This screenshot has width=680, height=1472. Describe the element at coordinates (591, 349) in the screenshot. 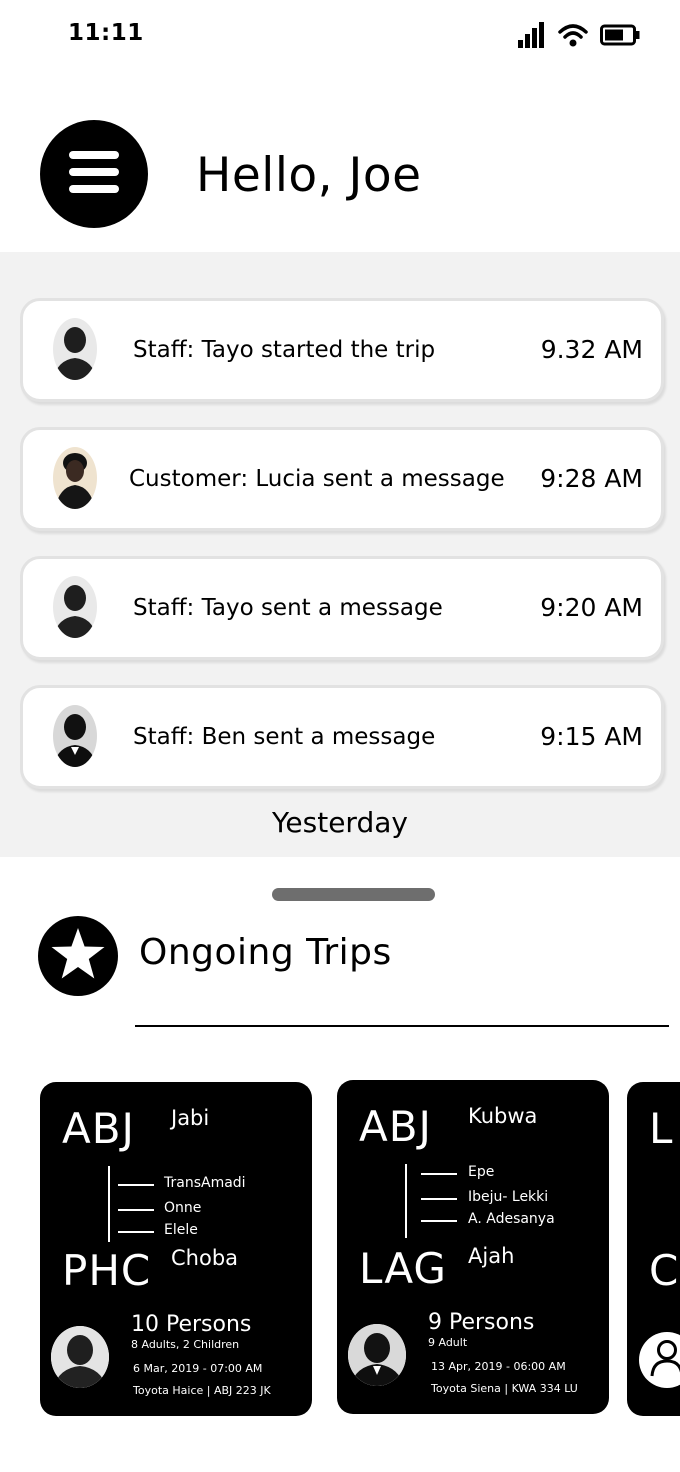

I see `notification-time: 9.32 AM` at that location.